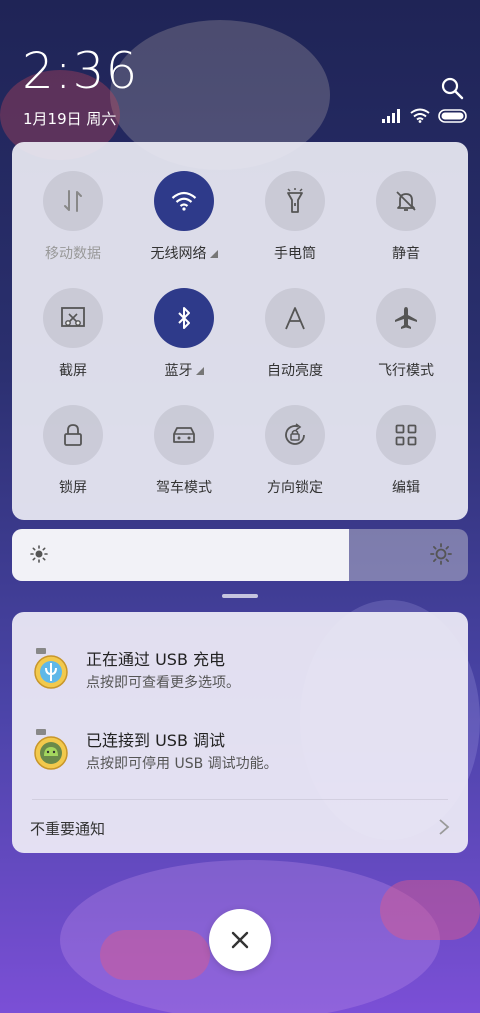 The image size is (480, 1013). What do you see at coordinates (295, 435) in the screenshot?
I see `rotation-lock-icon` at bounding box center [295, 435].